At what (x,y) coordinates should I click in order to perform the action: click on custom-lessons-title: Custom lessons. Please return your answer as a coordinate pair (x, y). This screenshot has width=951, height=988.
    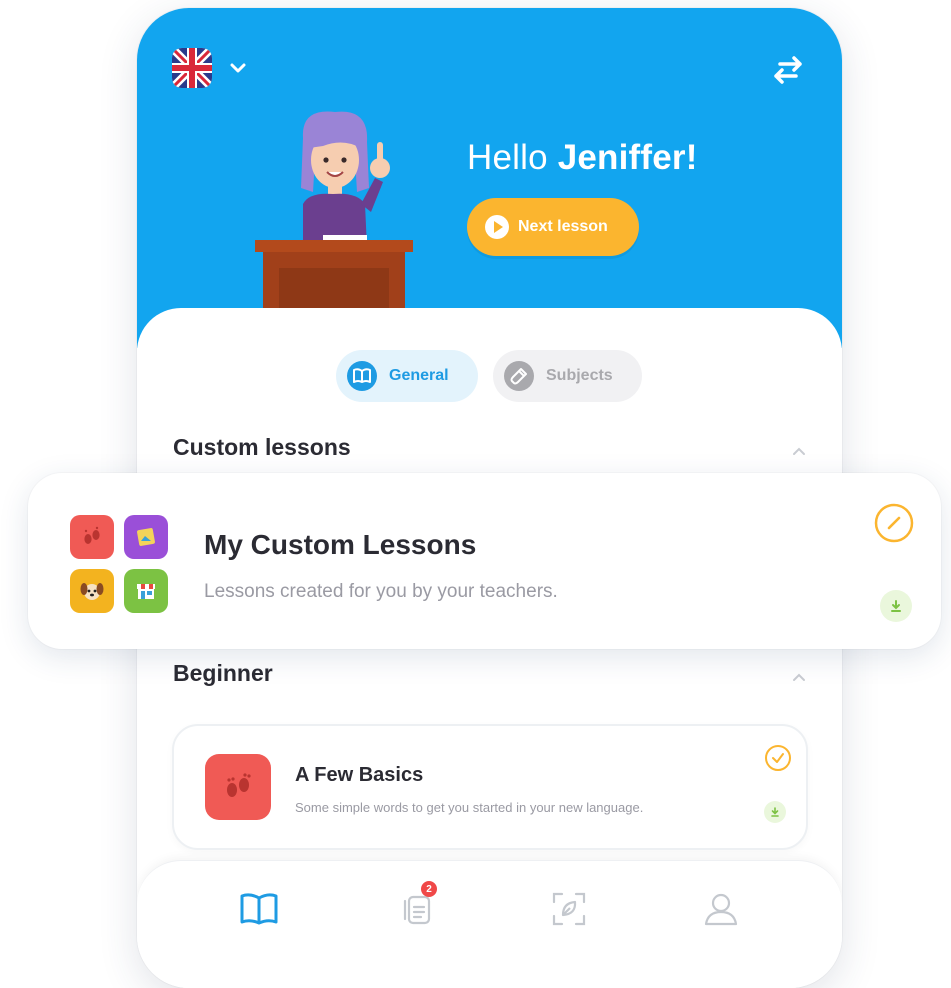
    Looking at the image, I should click on (262, 447).